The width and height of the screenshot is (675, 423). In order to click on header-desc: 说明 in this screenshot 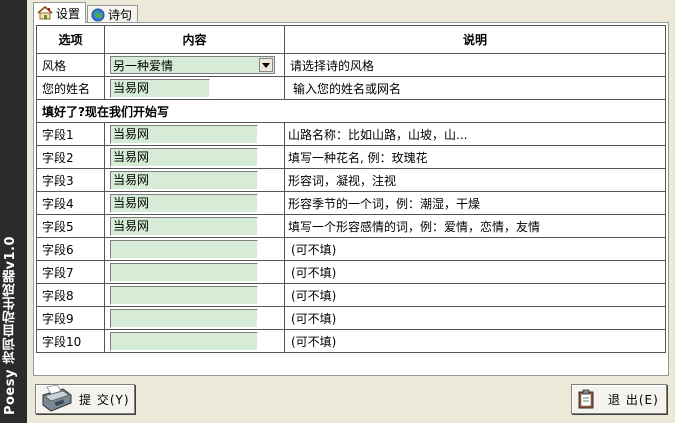, I will do `click(475, 39)`.